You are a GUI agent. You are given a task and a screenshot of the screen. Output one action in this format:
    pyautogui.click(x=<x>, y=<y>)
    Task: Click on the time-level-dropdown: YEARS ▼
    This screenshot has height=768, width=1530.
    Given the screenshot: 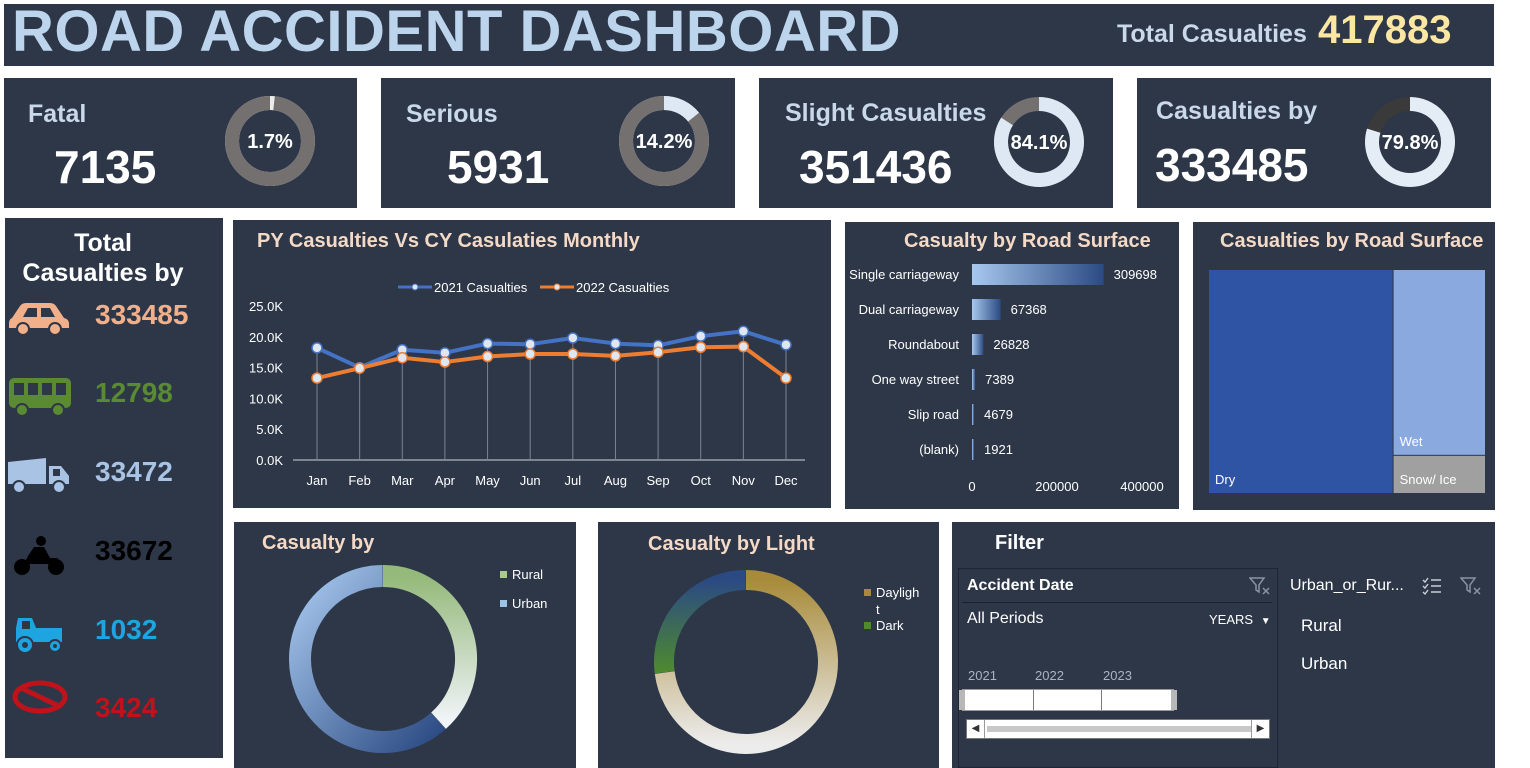 What is the action you would take?
    pyautogui.click(x=1240, y=619)
    